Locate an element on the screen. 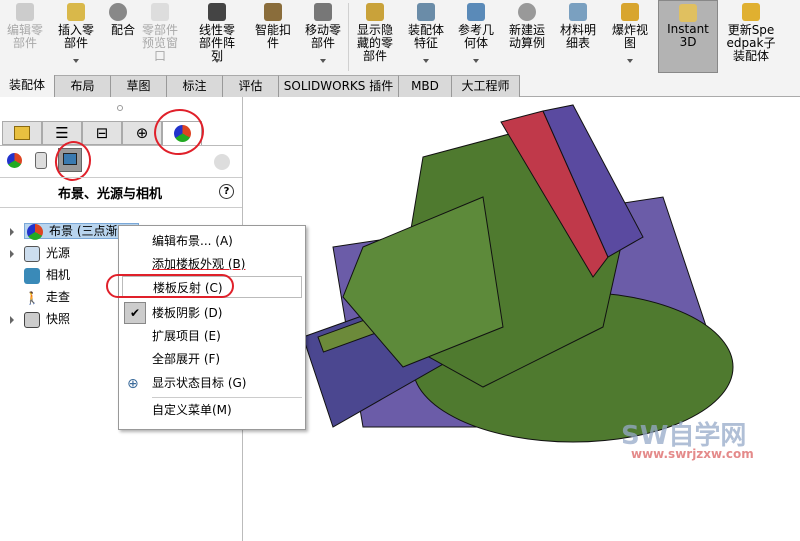 This screenshot has width=800, height=541. list-icon: ☰ is located at coordinates (62, 133).